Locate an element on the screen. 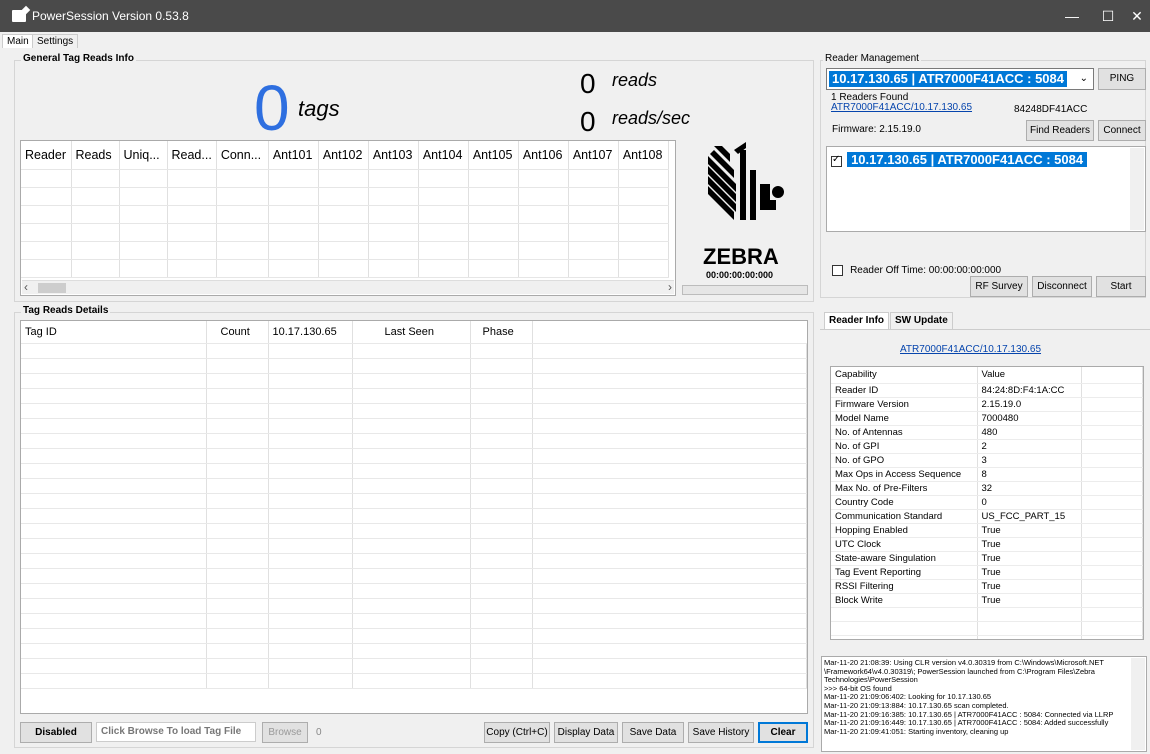 The height and width of the screenshot is (754, 1150). reader-off-time: Reader Off Time: 00:00:00:00:000 is located at coordinates (916, 270).